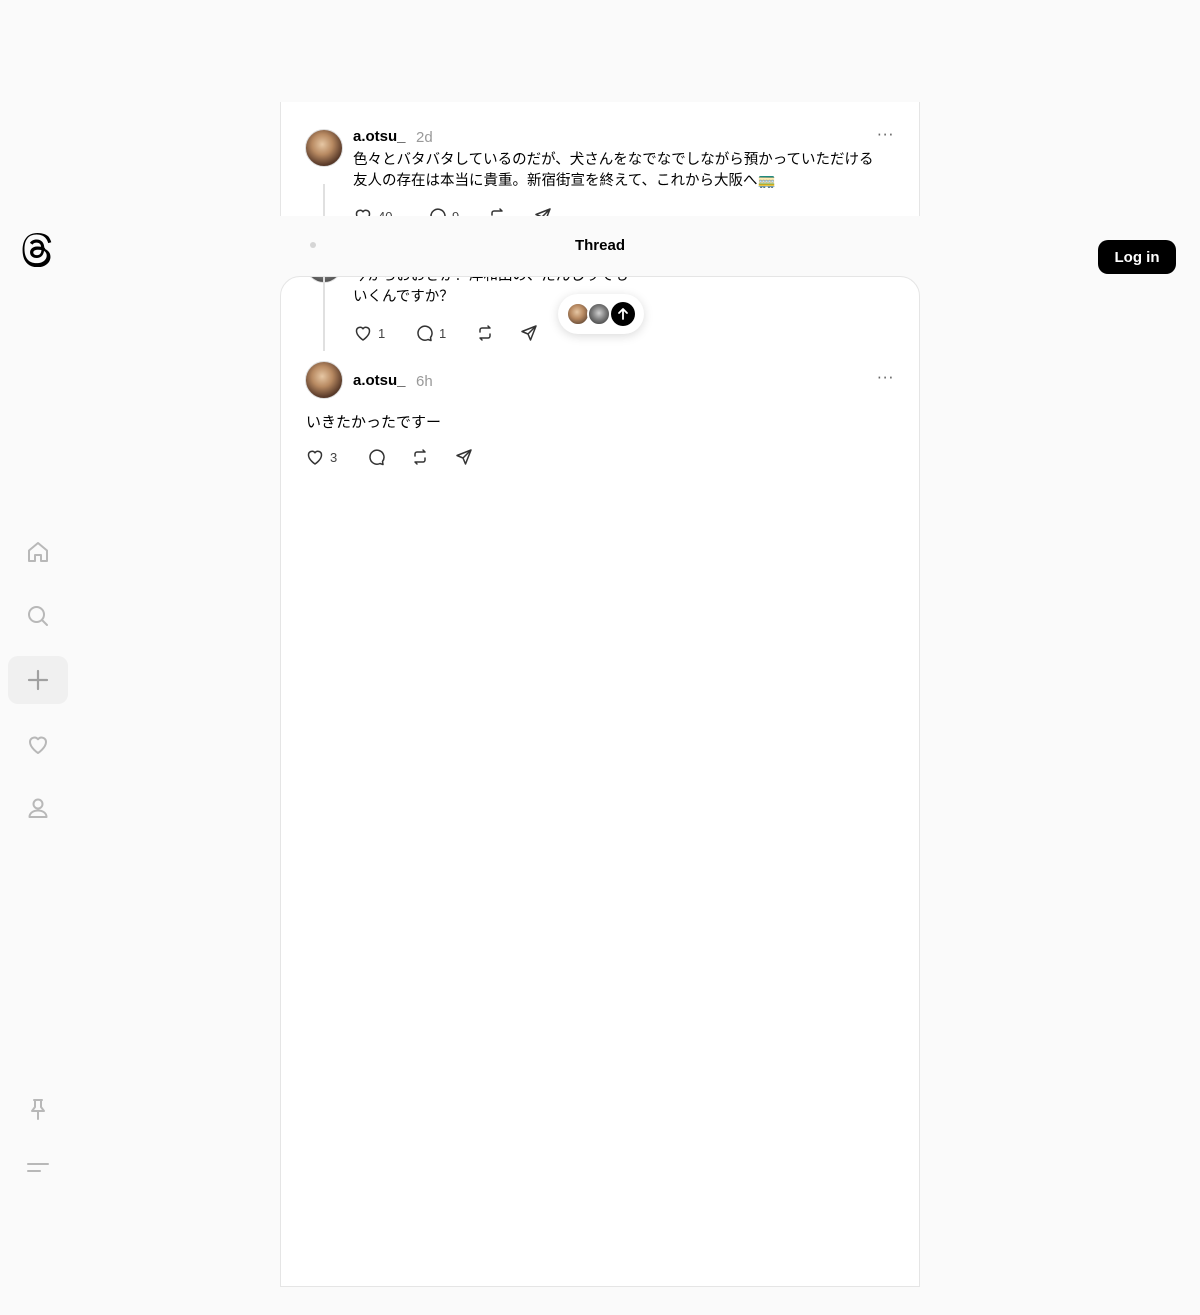 The height and width of the screenshot is (1315, 1200). I want to click on nav-search, so click(38, 616).